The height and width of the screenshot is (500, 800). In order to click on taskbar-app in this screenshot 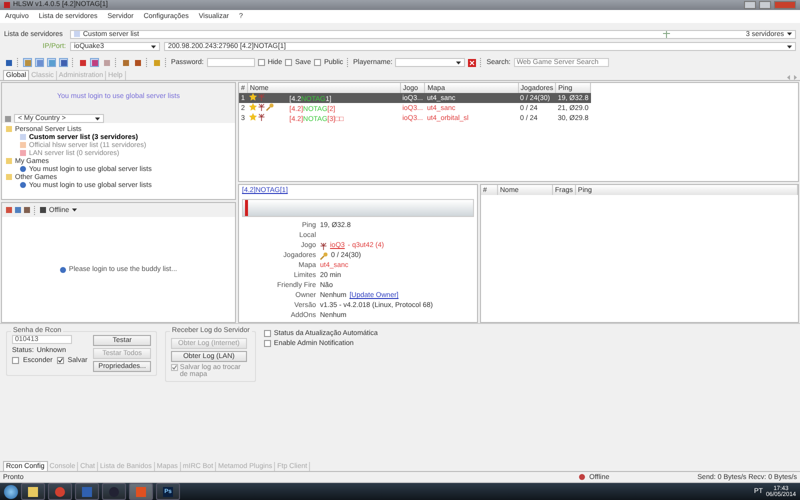, I will do `click(33, 491)`.